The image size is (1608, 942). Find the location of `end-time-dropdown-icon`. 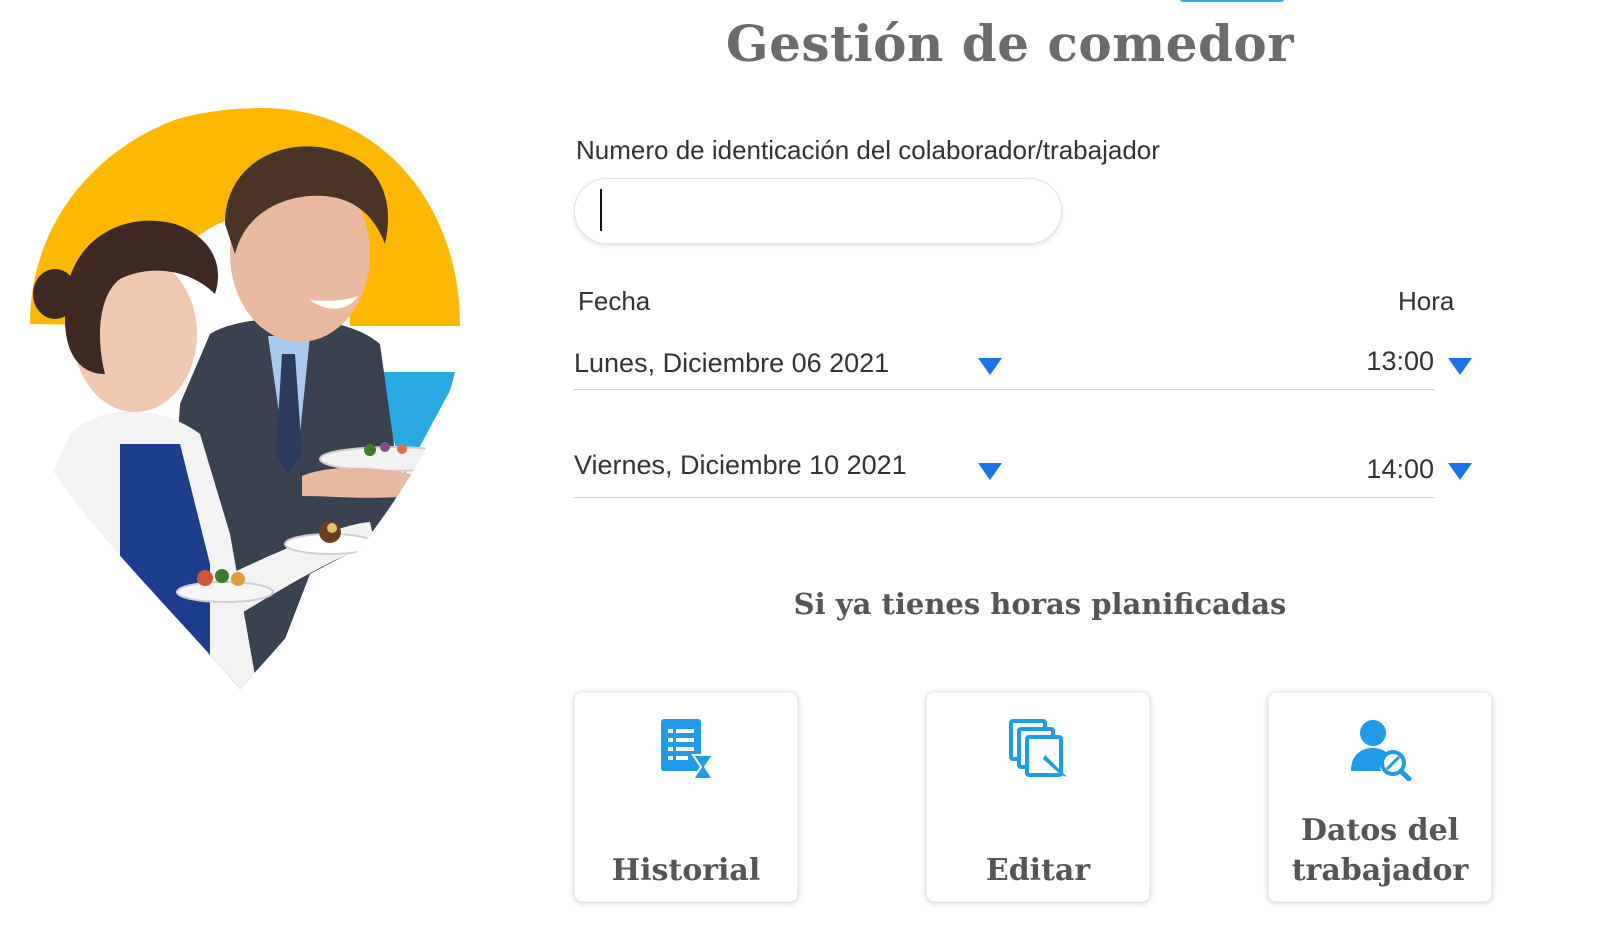

end-time-dropdown-icon is located at coordinates (1460, 471).